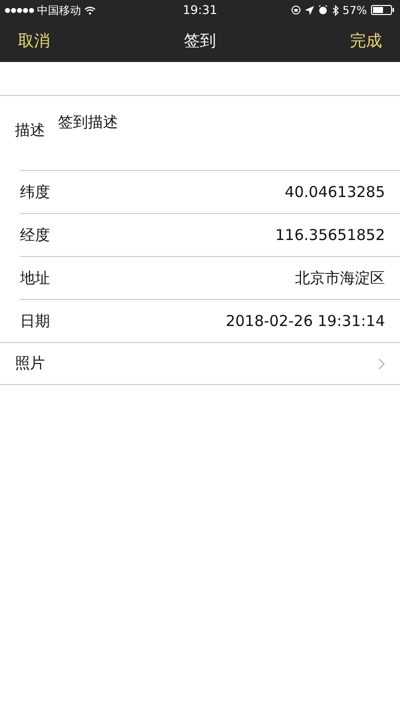 The height and width of the screenshot is (710, 400). Describe the element at coordinates (381, 364) in the screenshot. I see `chevron-icon` at that location.